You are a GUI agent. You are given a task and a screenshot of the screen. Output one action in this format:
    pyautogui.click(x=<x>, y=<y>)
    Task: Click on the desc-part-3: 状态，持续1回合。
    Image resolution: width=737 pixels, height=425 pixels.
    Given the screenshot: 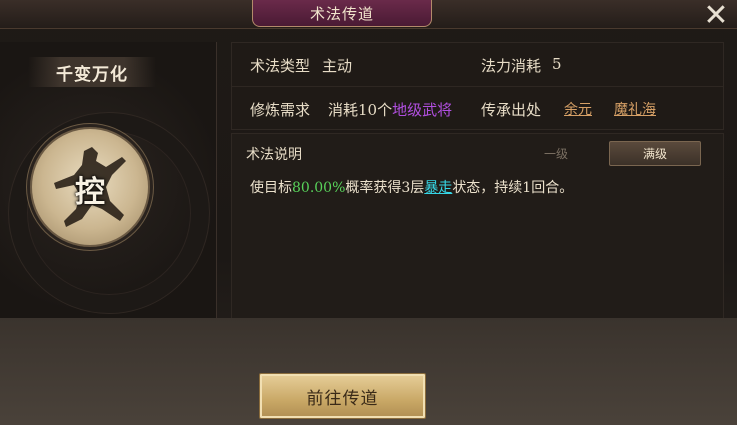 What is the action you would take?
    pyautogui.click(x=513, y=188)
    